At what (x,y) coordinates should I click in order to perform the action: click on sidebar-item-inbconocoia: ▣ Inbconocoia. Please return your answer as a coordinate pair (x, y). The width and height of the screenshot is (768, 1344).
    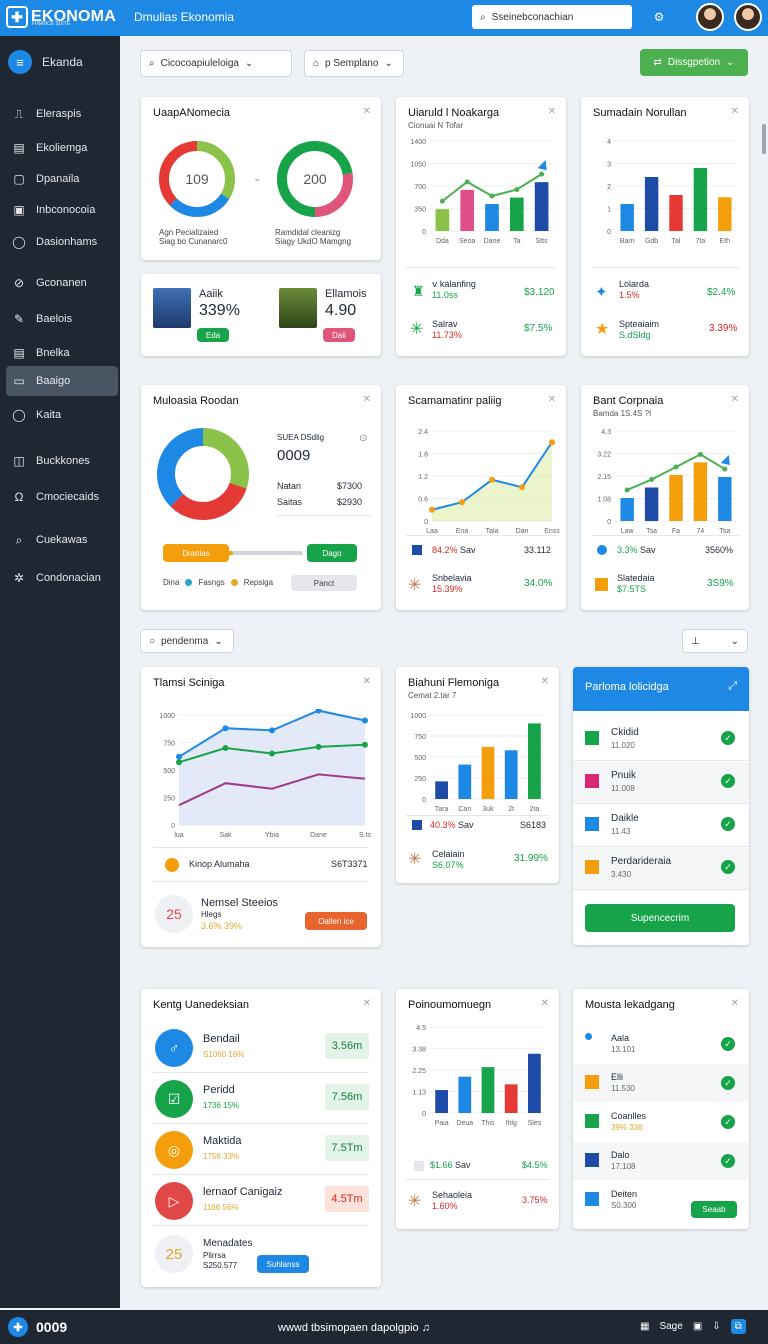
    Looking at the image, I should click on (62, 210).